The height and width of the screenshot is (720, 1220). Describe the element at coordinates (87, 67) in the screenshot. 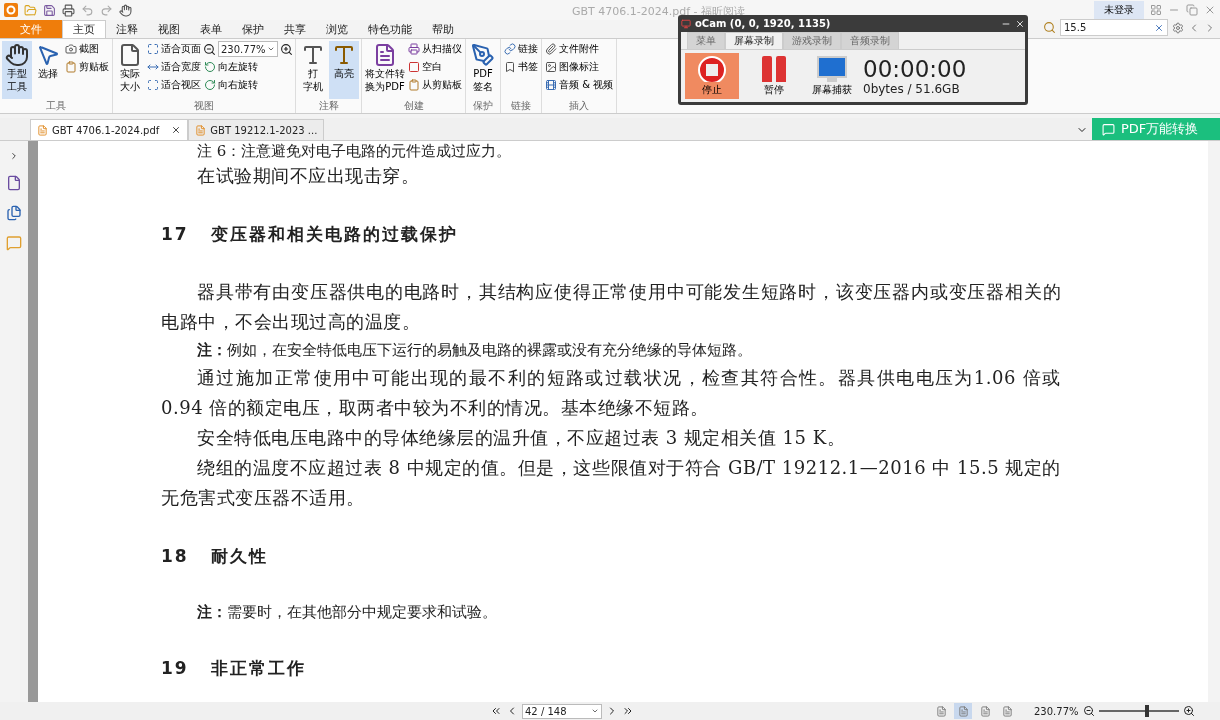

I see `ribbon-button: 剪贴板` at that location.